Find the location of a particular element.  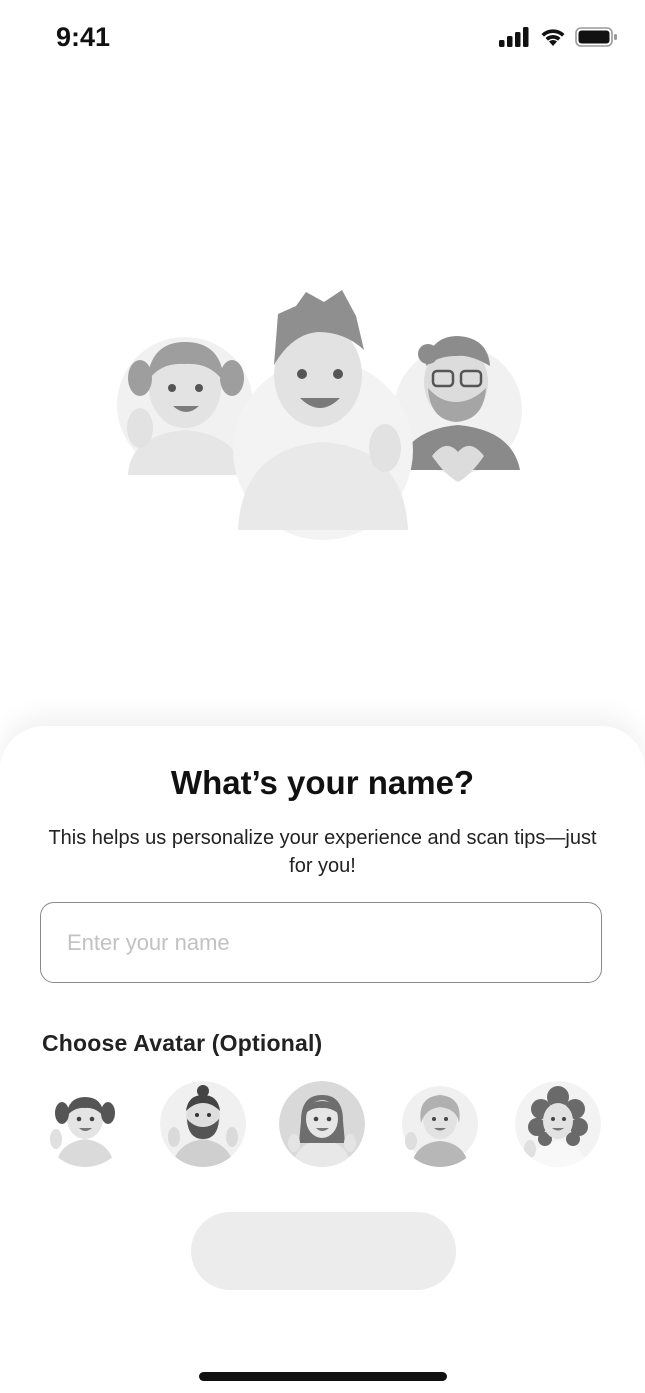

page-title: What’s your name? is located at coordinates (322, 782).